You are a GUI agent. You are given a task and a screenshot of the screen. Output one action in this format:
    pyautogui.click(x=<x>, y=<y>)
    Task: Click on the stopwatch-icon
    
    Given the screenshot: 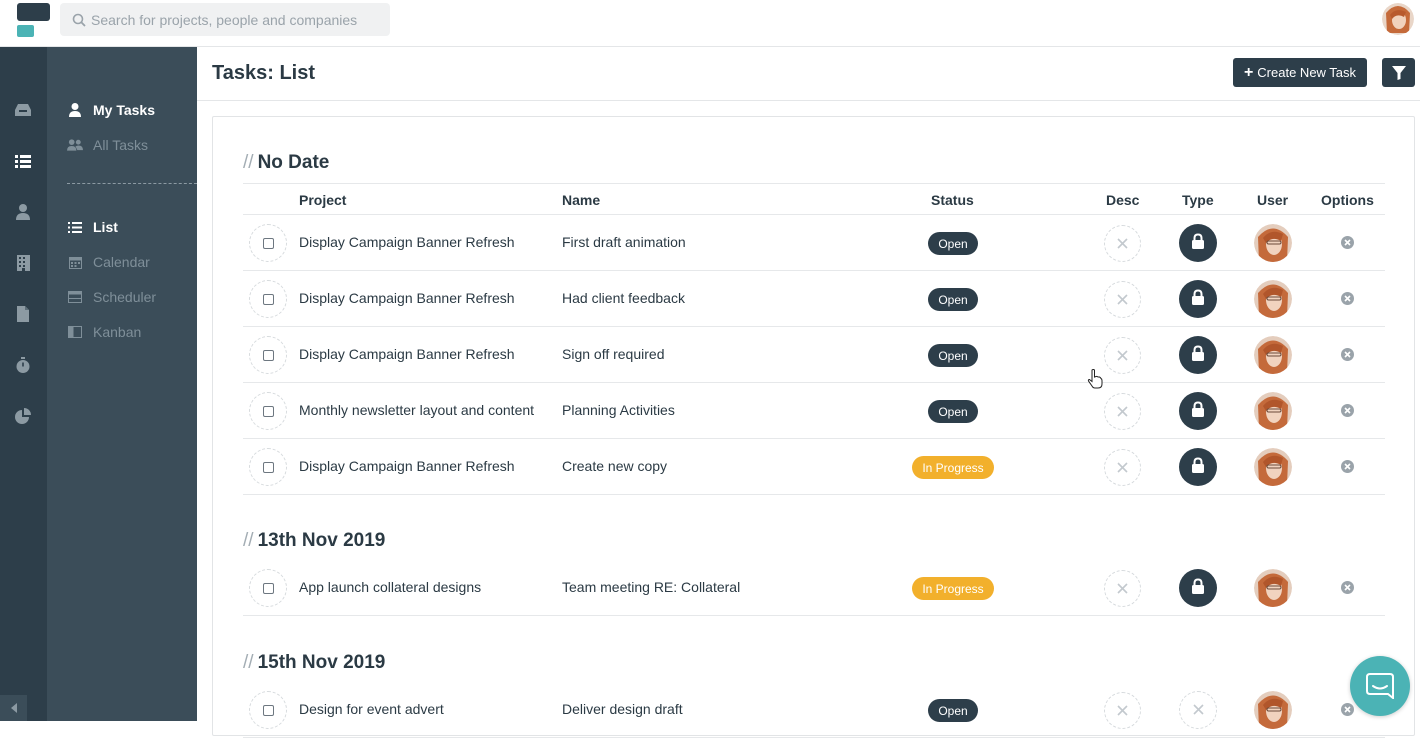 What is the action you would take?
    pyautogui.click(x=23, y=365)
    